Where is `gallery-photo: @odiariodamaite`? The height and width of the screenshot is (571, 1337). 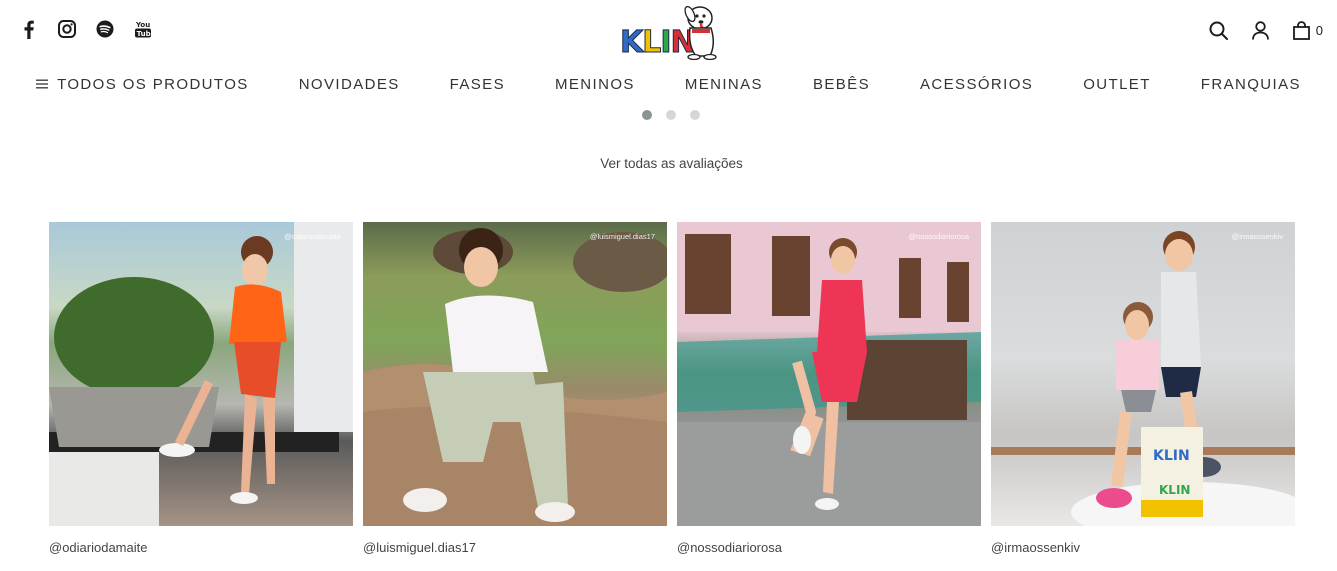
gallery-photo: @odiariodamaite is located at coordinates (201, 374).